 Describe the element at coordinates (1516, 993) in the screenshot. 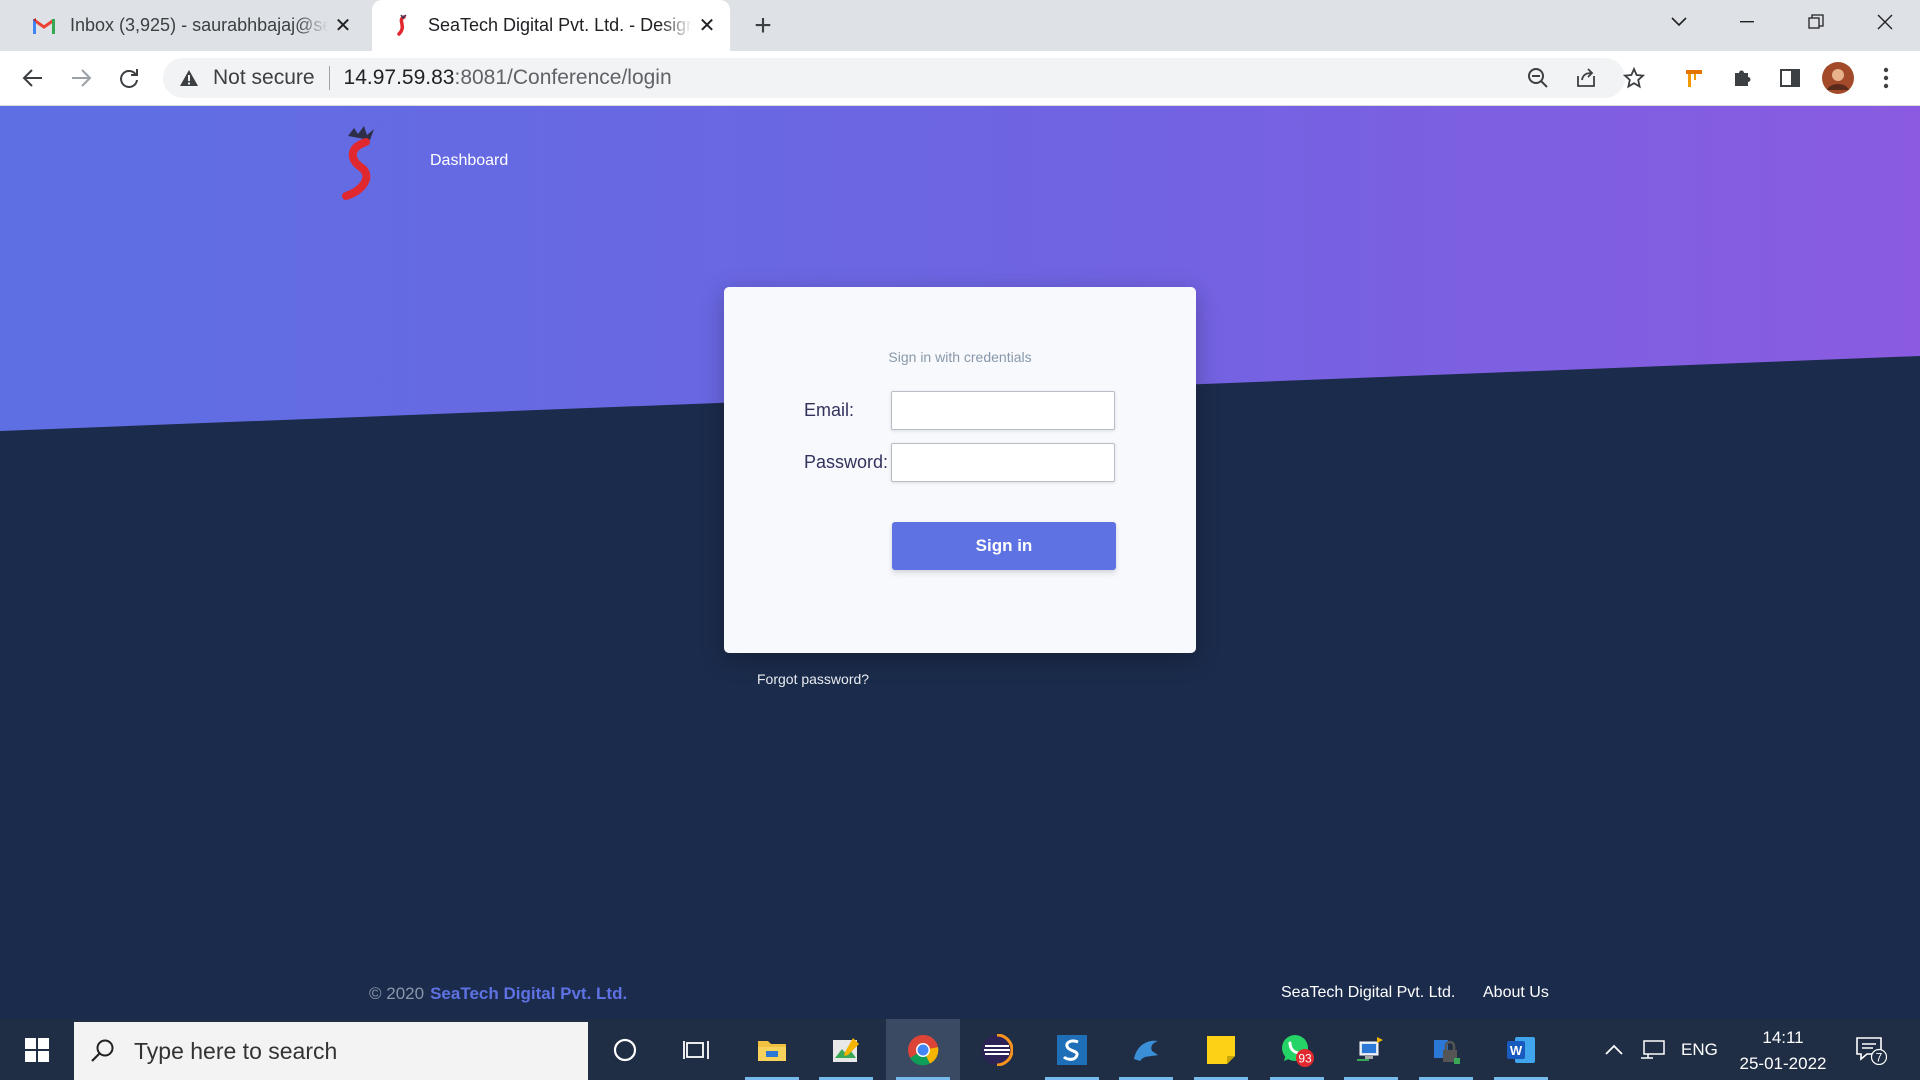

I see `footer-link-about: About Us` at that location.